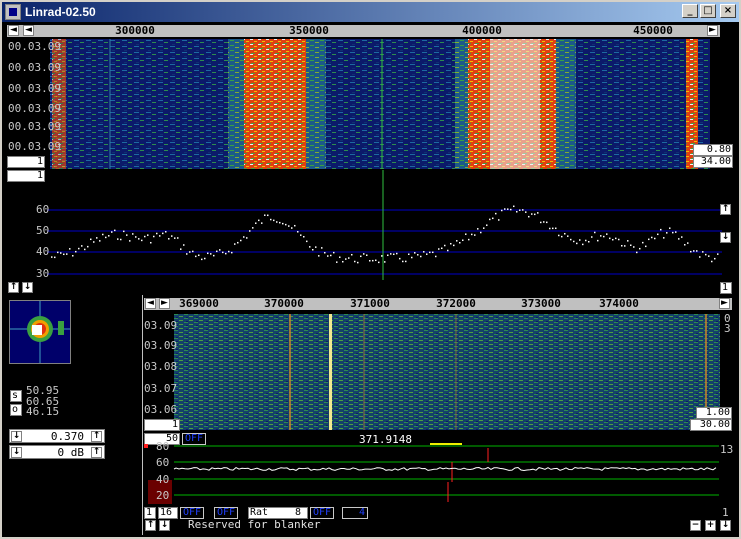 This screenshot has width=741, height=539. I want to click on status-text: Reserved for blanker, so click(254, 524).